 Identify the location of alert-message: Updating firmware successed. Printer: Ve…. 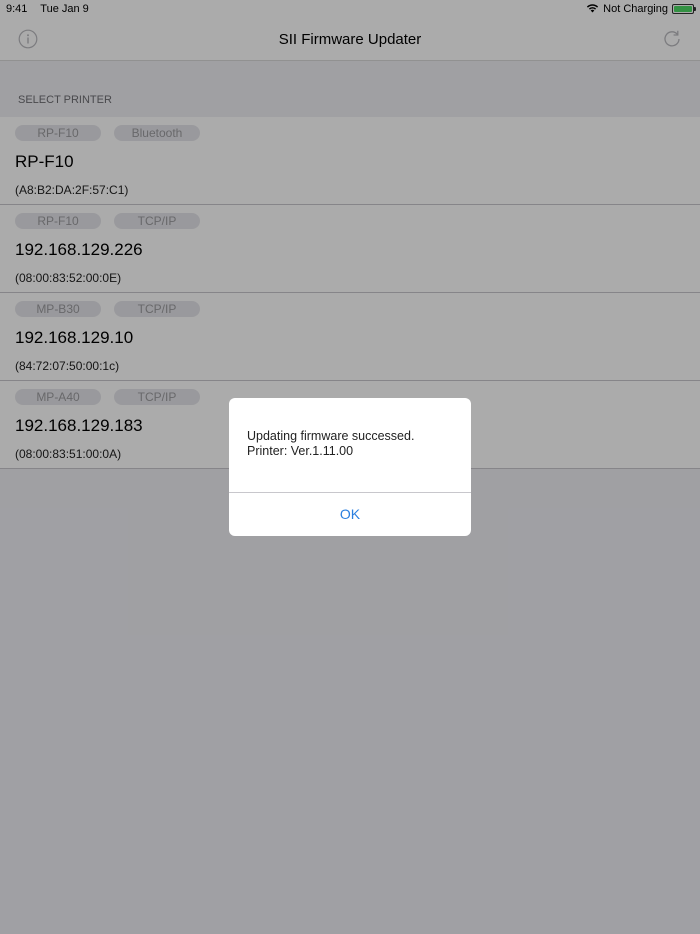
(350, 445).